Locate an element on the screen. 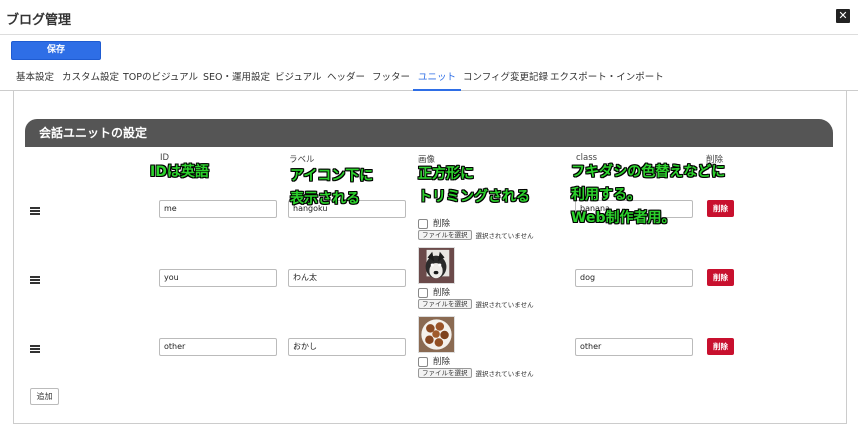 The image size is (858, 440). save-button: 保存 is located at coordinates (56, 50).